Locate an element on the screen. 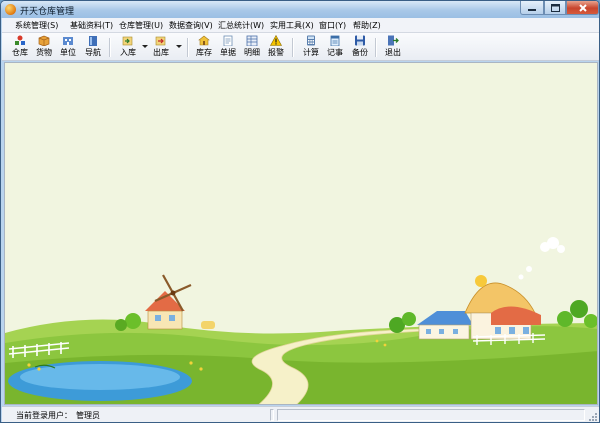 The width and height of the screenshot is (600, 423). menu-data-query: 数据查询(V) is located at coordinates (191, 25).